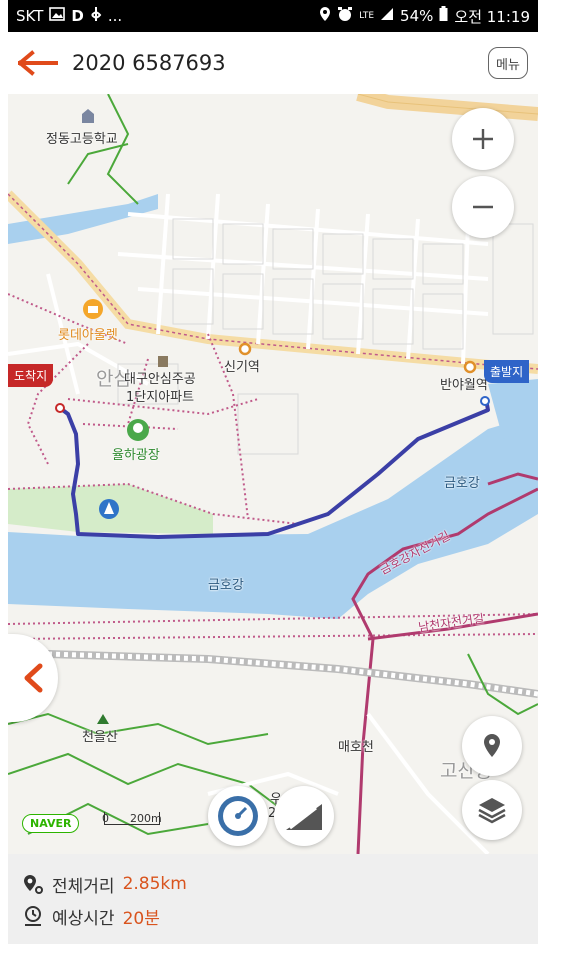 Image resolution: width=566 pixels, height=967 pixels. Describe the element at coordinates (507, 371) in the screenshot. I see `start-flag: 출발지` at that location.